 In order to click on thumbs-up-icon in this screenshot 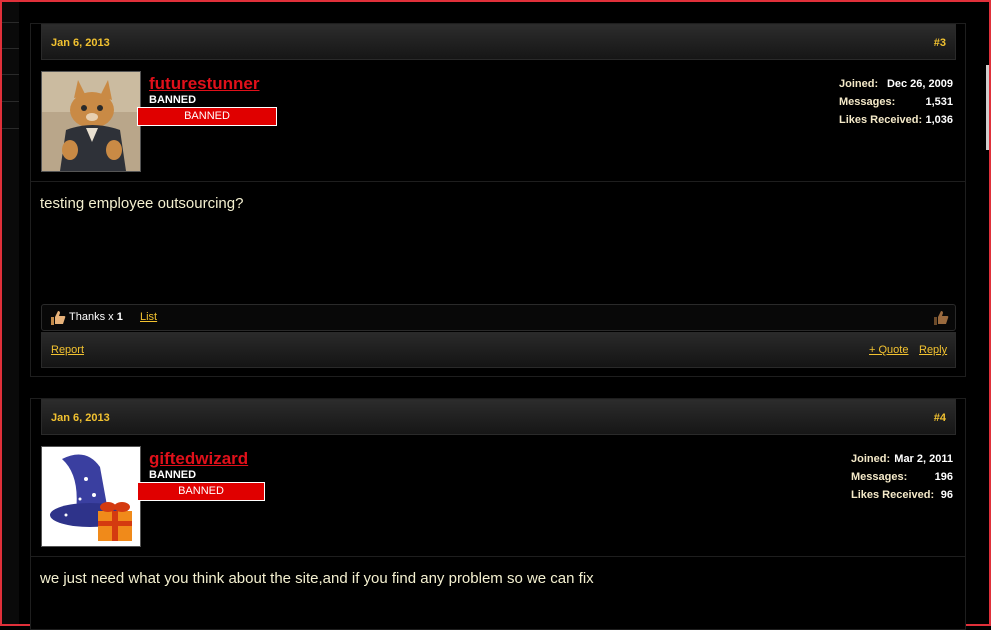, I will do `click(58, 318)`.